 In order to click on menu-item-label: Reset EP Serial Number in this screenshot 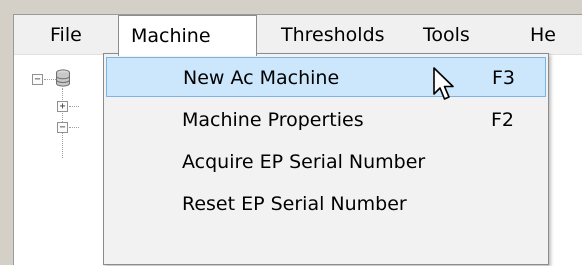, I will do `click(294, 204)`.